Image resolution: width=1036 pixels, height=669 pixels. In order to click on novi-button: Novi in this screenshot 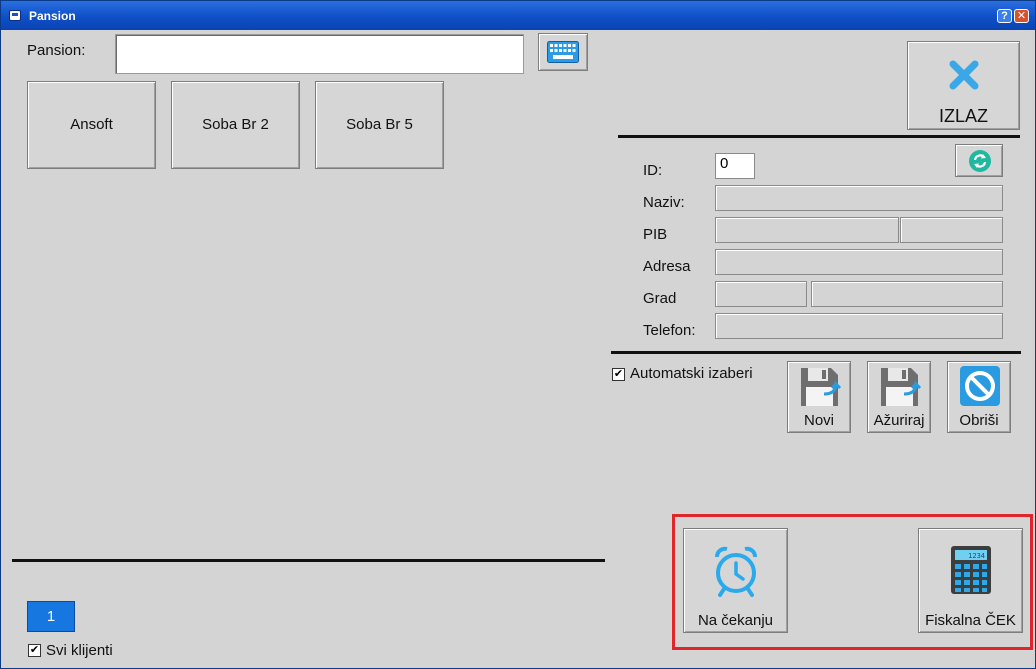, I will do `click(819, 397)`.